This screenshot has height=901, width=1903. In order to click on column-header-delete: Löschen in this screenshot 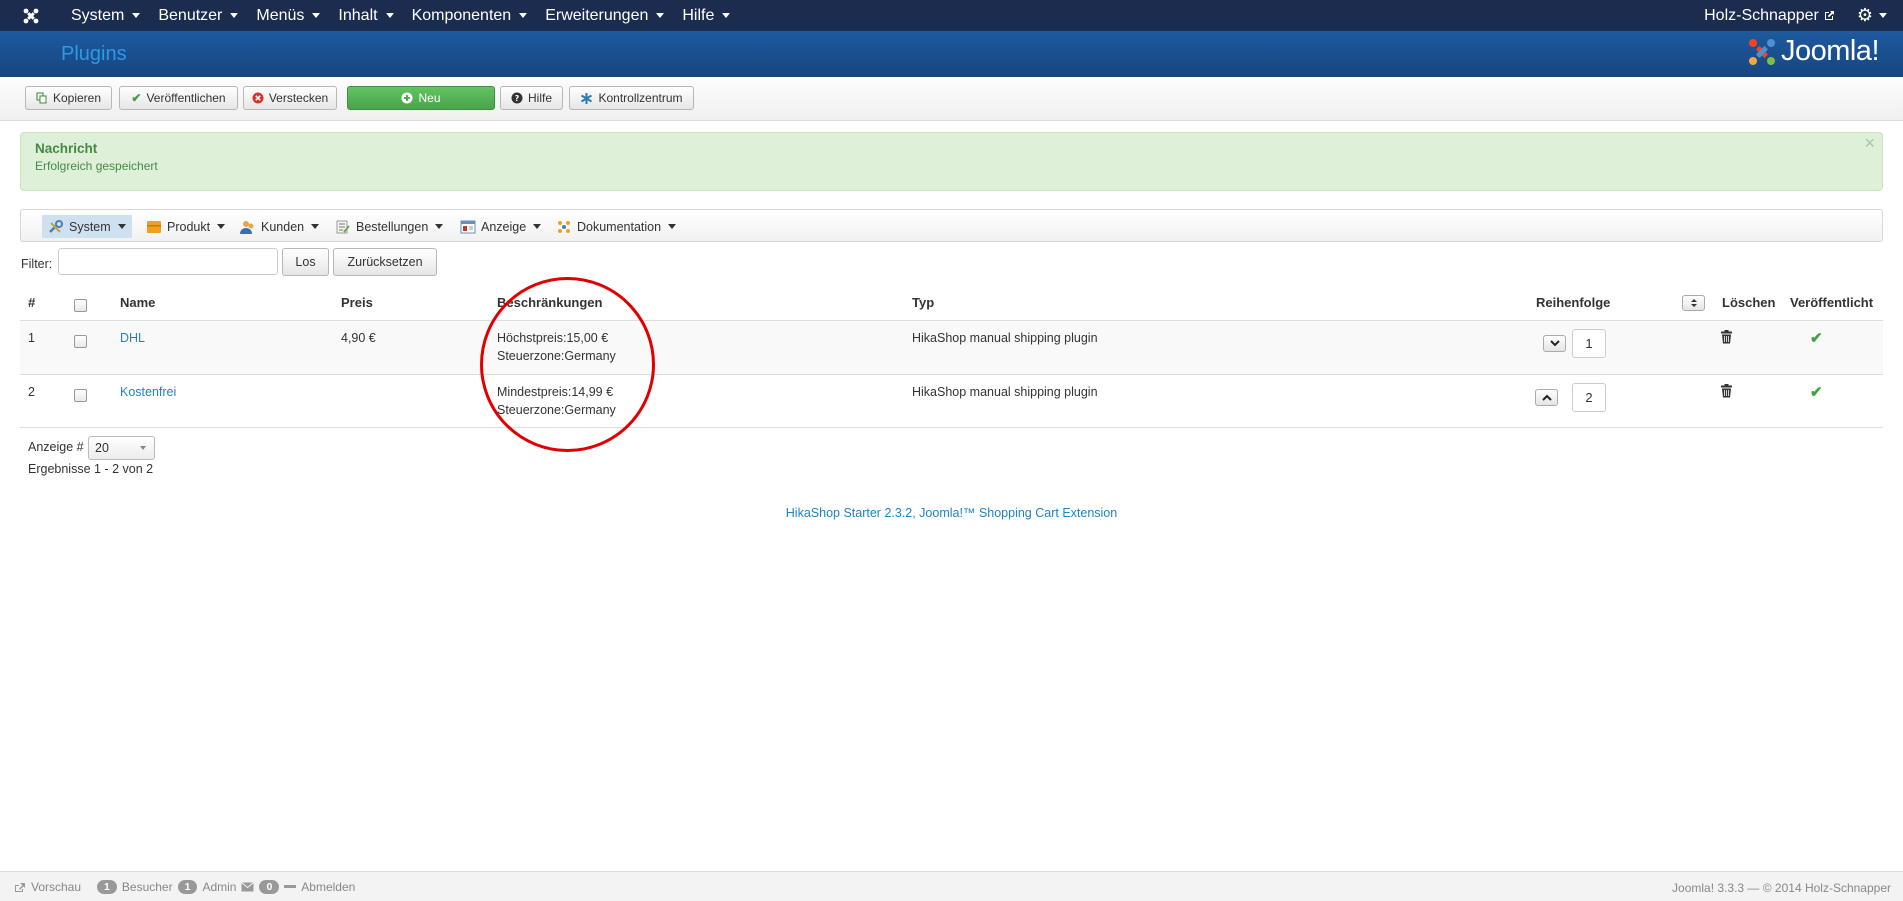, I will do `click(1749, 302)`.